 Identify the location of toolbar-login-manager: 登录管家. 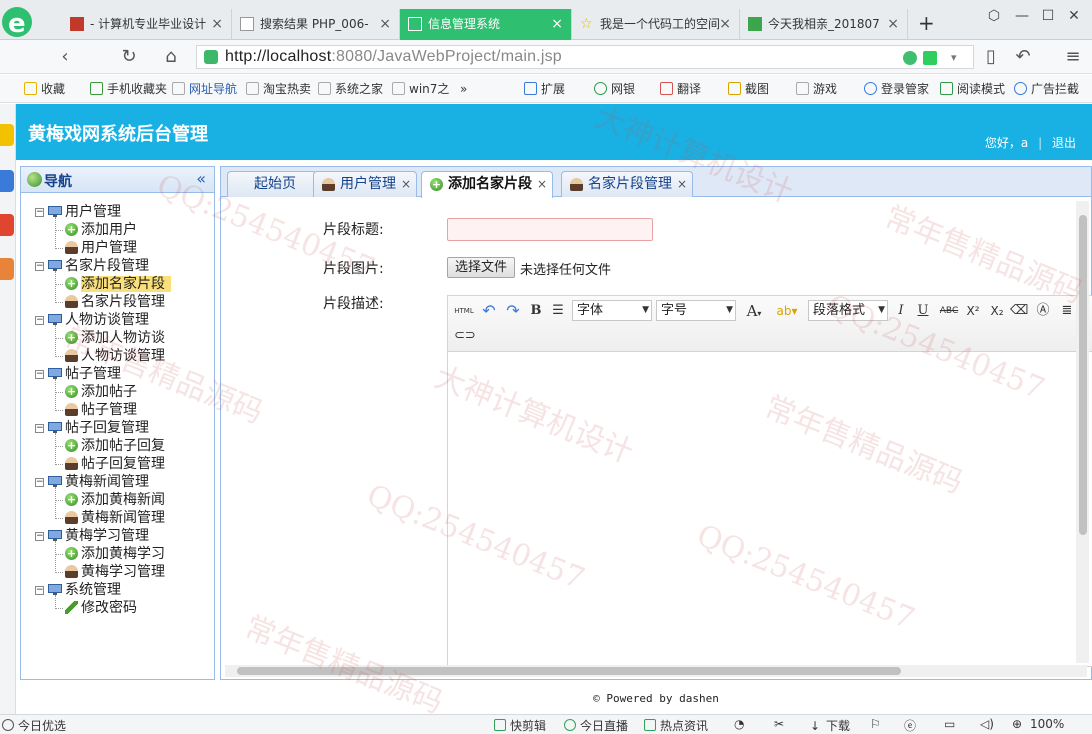
(896, 89).